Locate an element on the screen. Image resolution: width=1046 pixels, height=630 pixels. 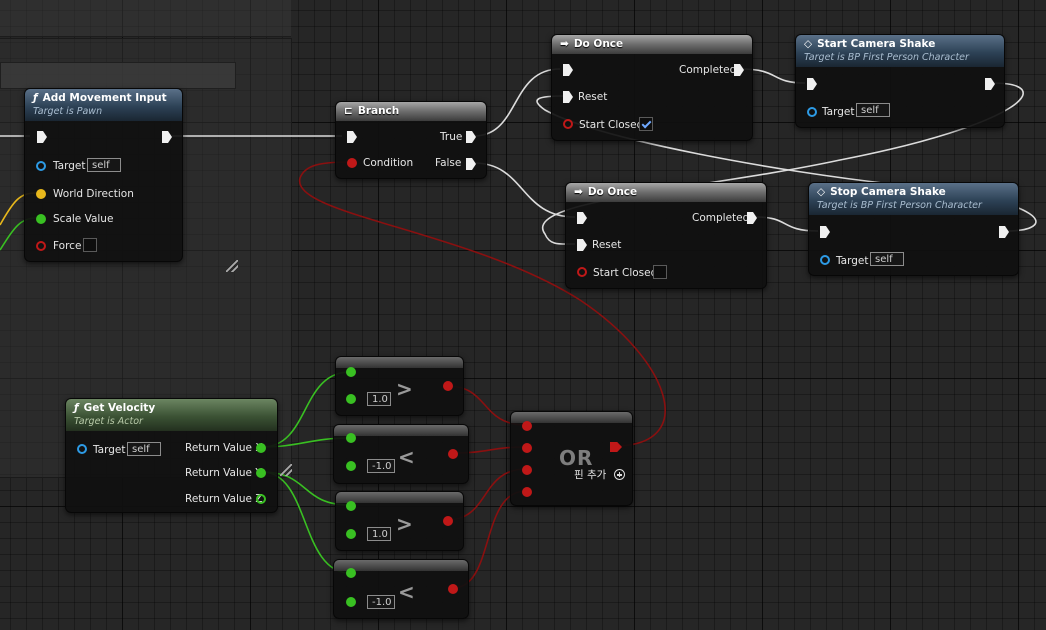
compare-4-result-pin is located at coordinates (453, 589).